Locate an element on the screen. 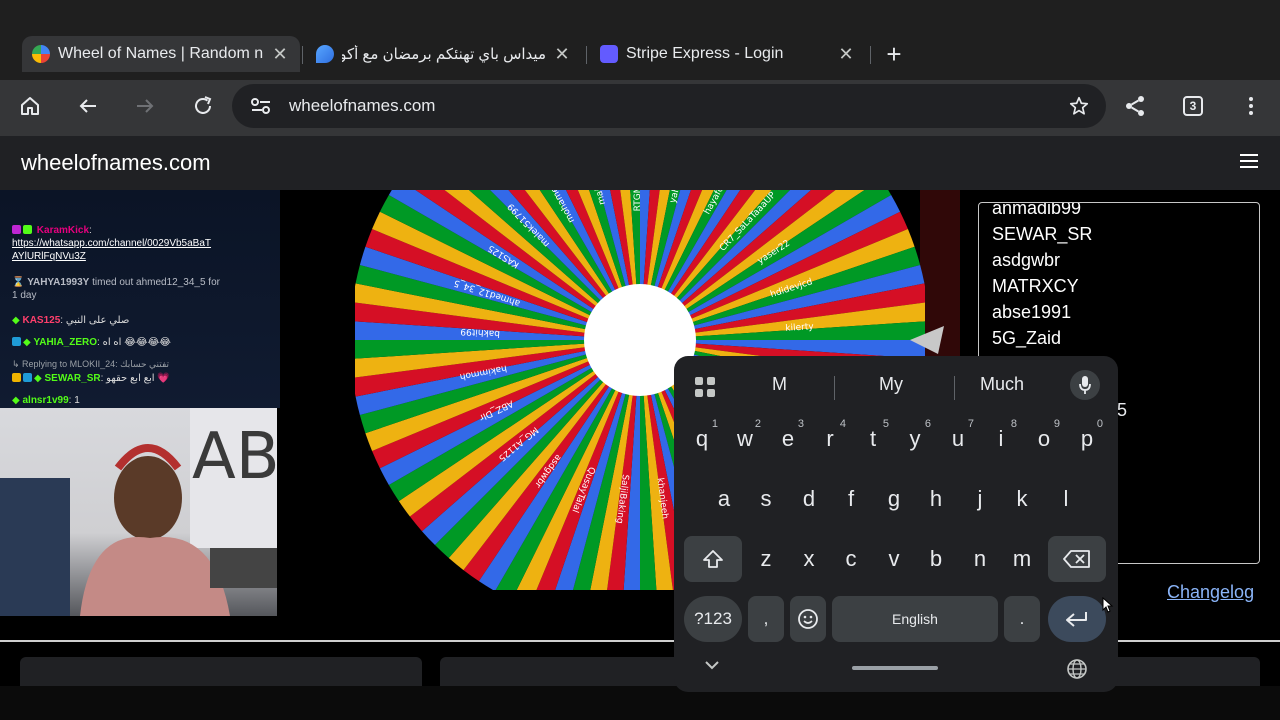 Image resolution: width=1280 pixels, height=720 pixels. tab-stripe-express: Stripe Express - Login ✕ is located at coordinates (728, 54).